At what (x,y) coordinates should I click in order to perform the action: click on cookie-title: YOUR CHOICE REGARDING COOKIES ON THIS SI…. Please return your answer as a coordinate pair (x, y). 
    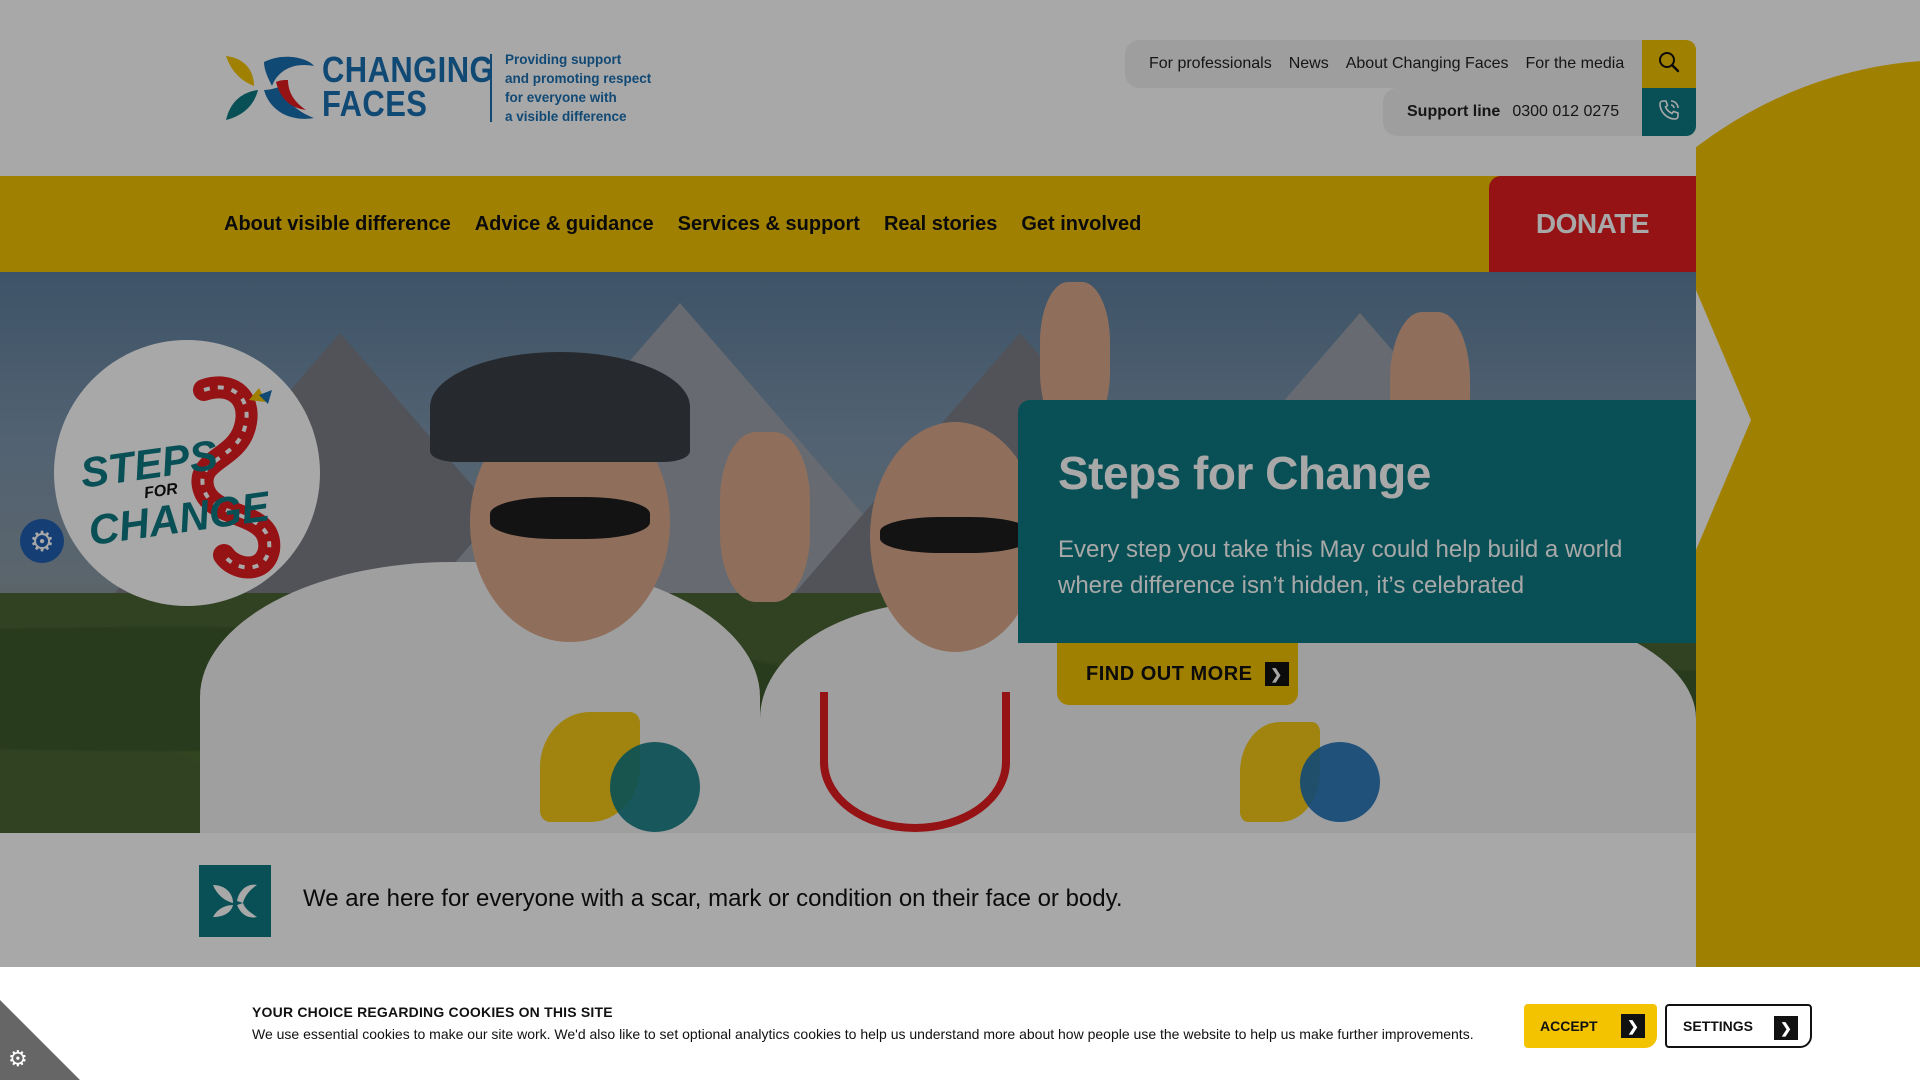
    Looking at the image, I should click on (432, 1012).